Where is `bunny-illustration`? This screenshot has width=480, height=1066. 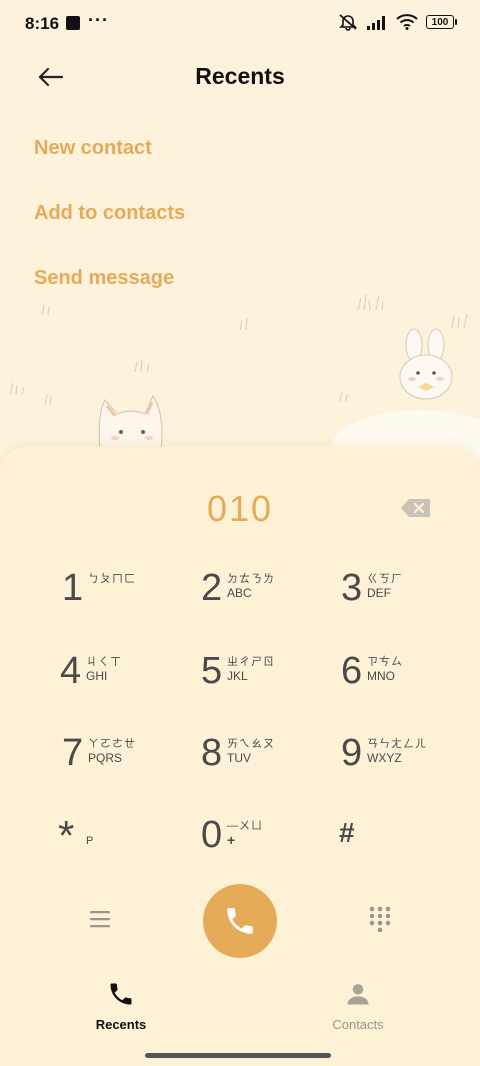 bunny-illustration is located at coordinates (426, 364).